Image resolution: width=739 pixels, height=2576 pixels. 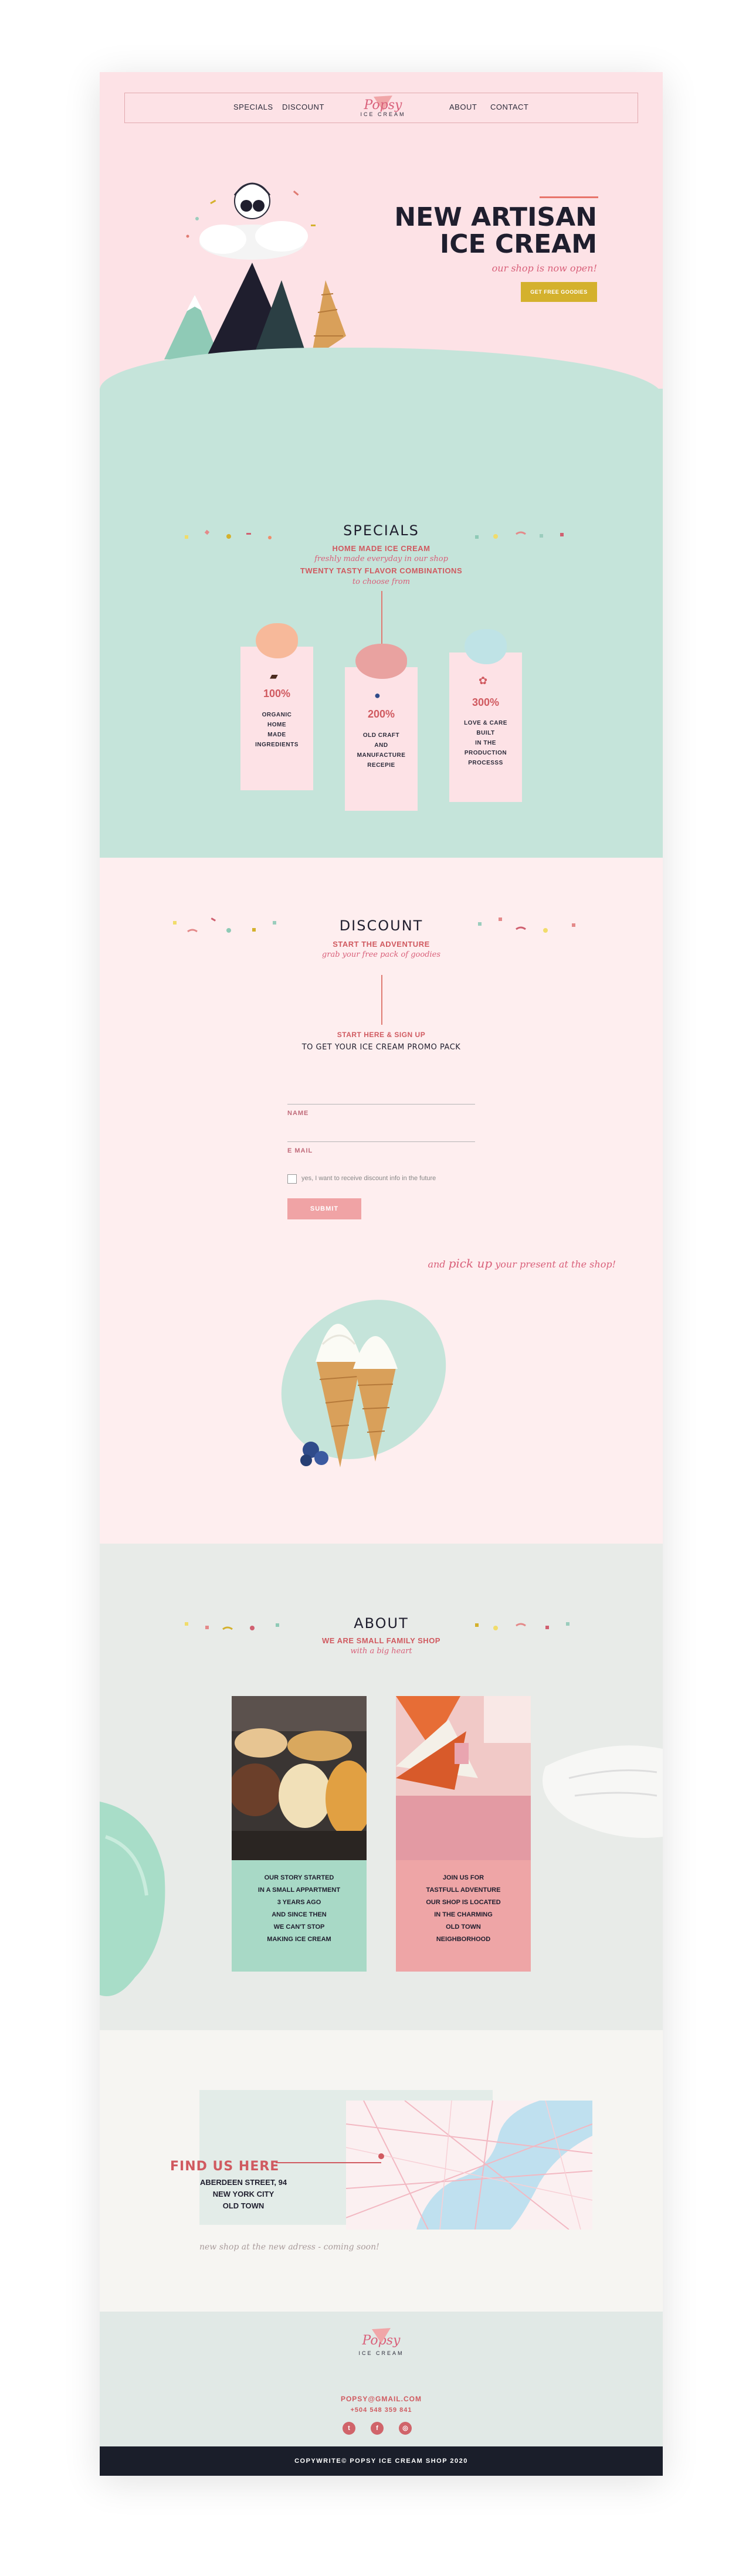 I want to click on brand-logo: Popsy ICE CREAM, so click(x=383, y=116).